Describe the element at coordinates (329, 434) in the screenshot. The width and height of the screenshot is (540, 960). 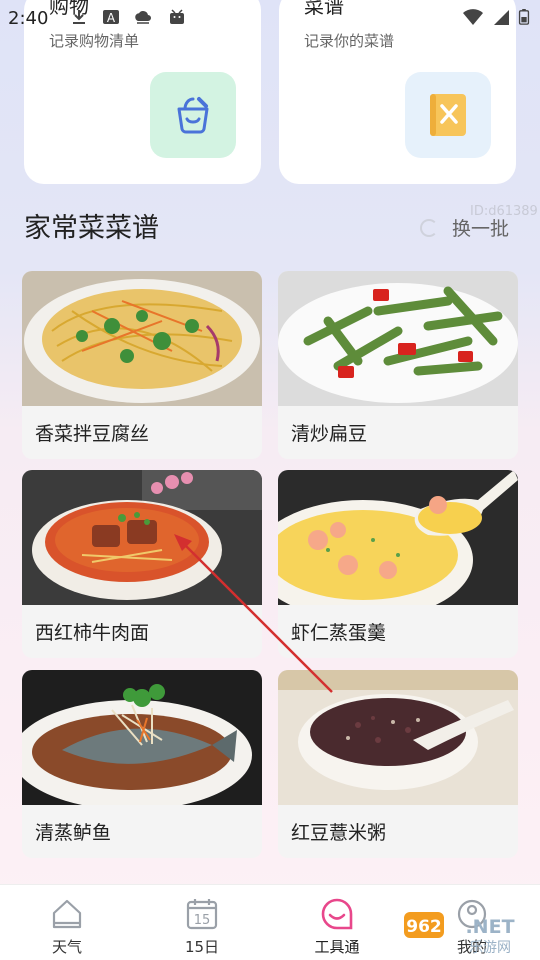
I see `recipe-name: 清炒扁豆` at that location.